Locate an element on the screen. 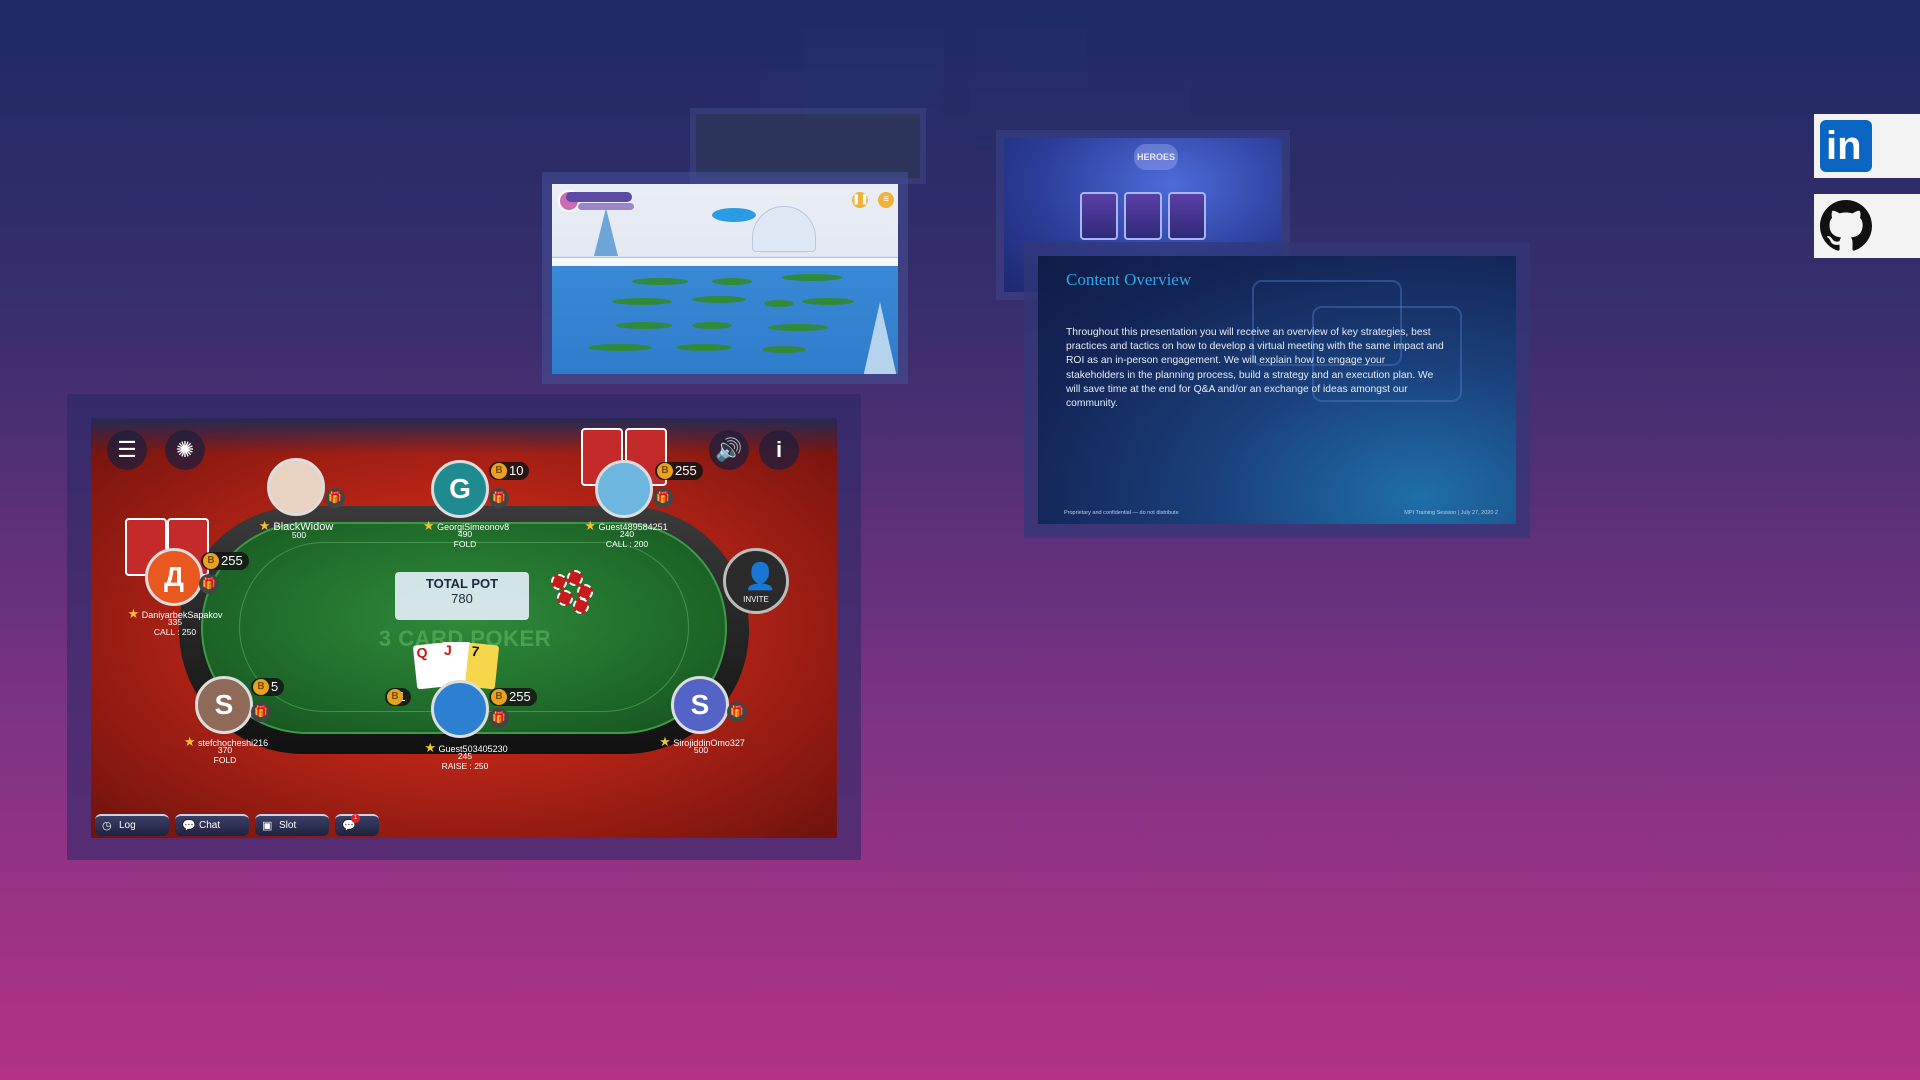  slide-title: Content Overview is located at coordinates (1129, 279).